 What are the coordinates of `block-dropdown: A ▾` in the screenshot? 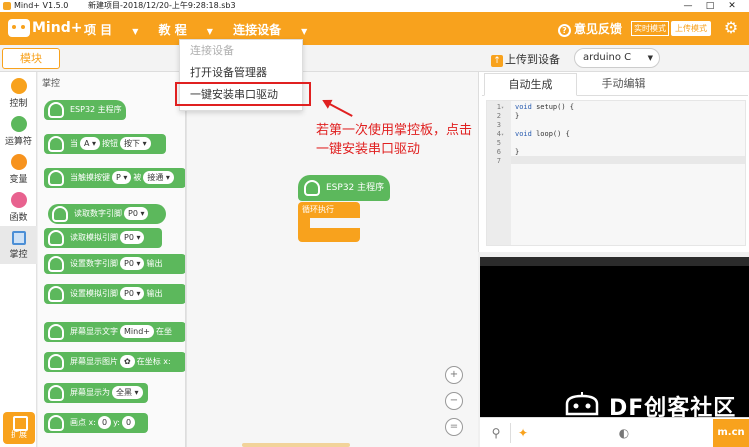 It's located at (90, 143).